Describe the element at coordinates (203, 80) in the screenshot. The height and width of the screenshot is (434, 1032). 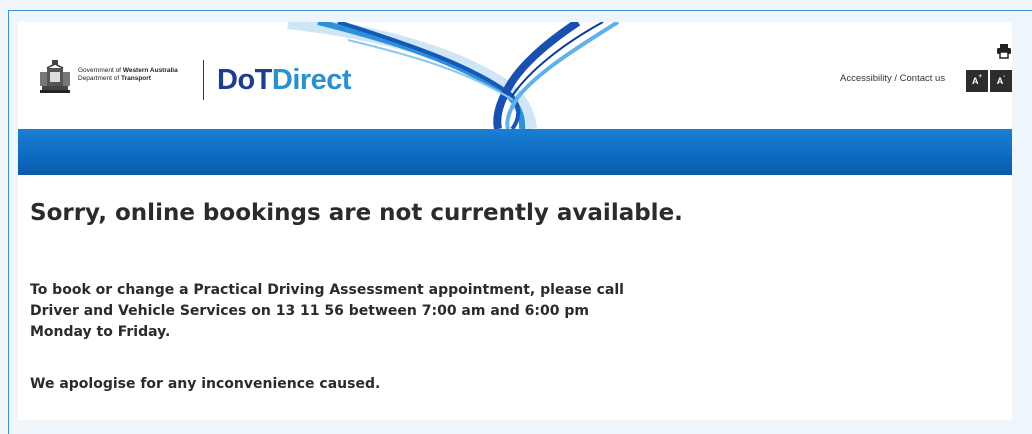
I see `logo-divider` at that location.